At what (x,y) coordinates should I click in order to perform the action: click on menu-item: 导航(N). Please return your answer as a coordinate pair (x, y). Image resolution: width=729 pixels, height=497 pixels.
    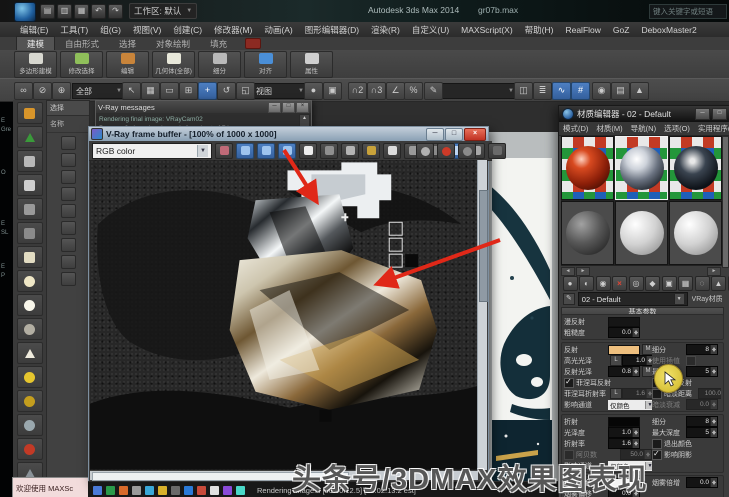
    Looking at the image, I should click on (643, 128).